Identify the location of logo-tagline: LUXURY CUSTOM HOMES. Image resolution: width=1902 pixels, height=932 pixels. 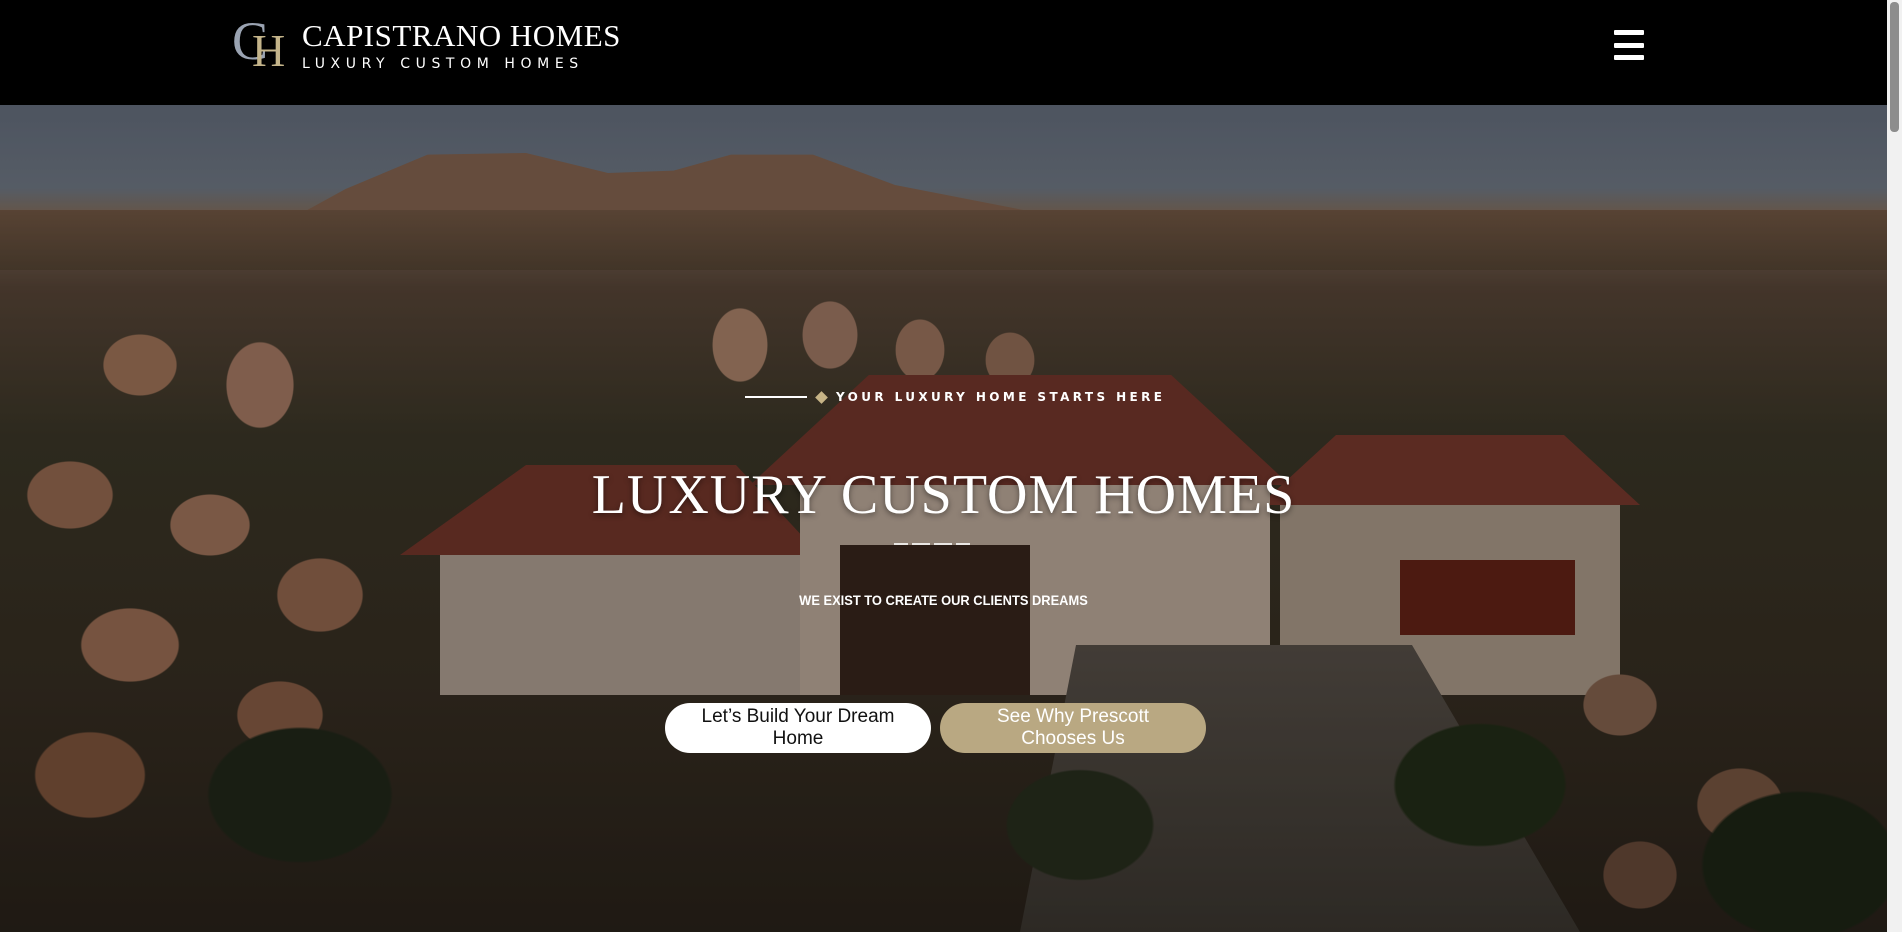
(443, 64).